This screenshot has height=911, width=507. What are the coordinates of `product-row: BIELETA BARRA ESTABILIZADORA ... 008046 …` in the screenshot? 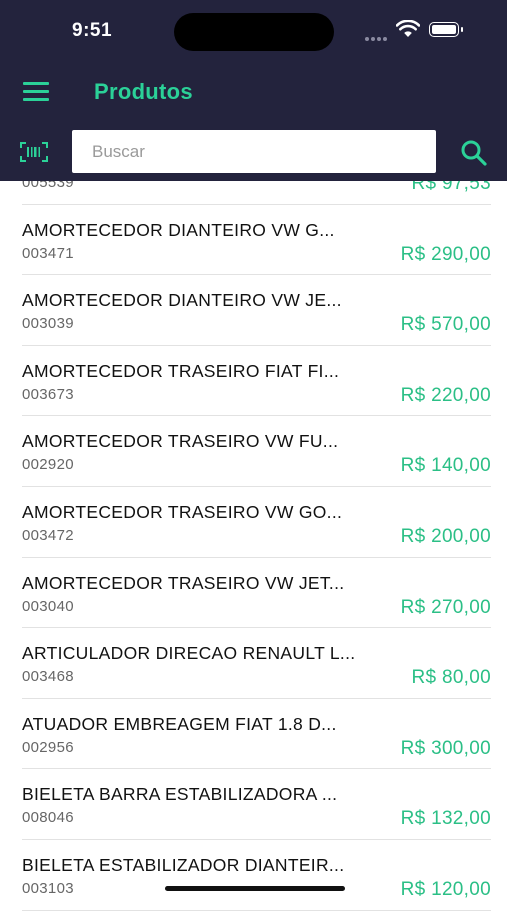 It's located at (256, 804).